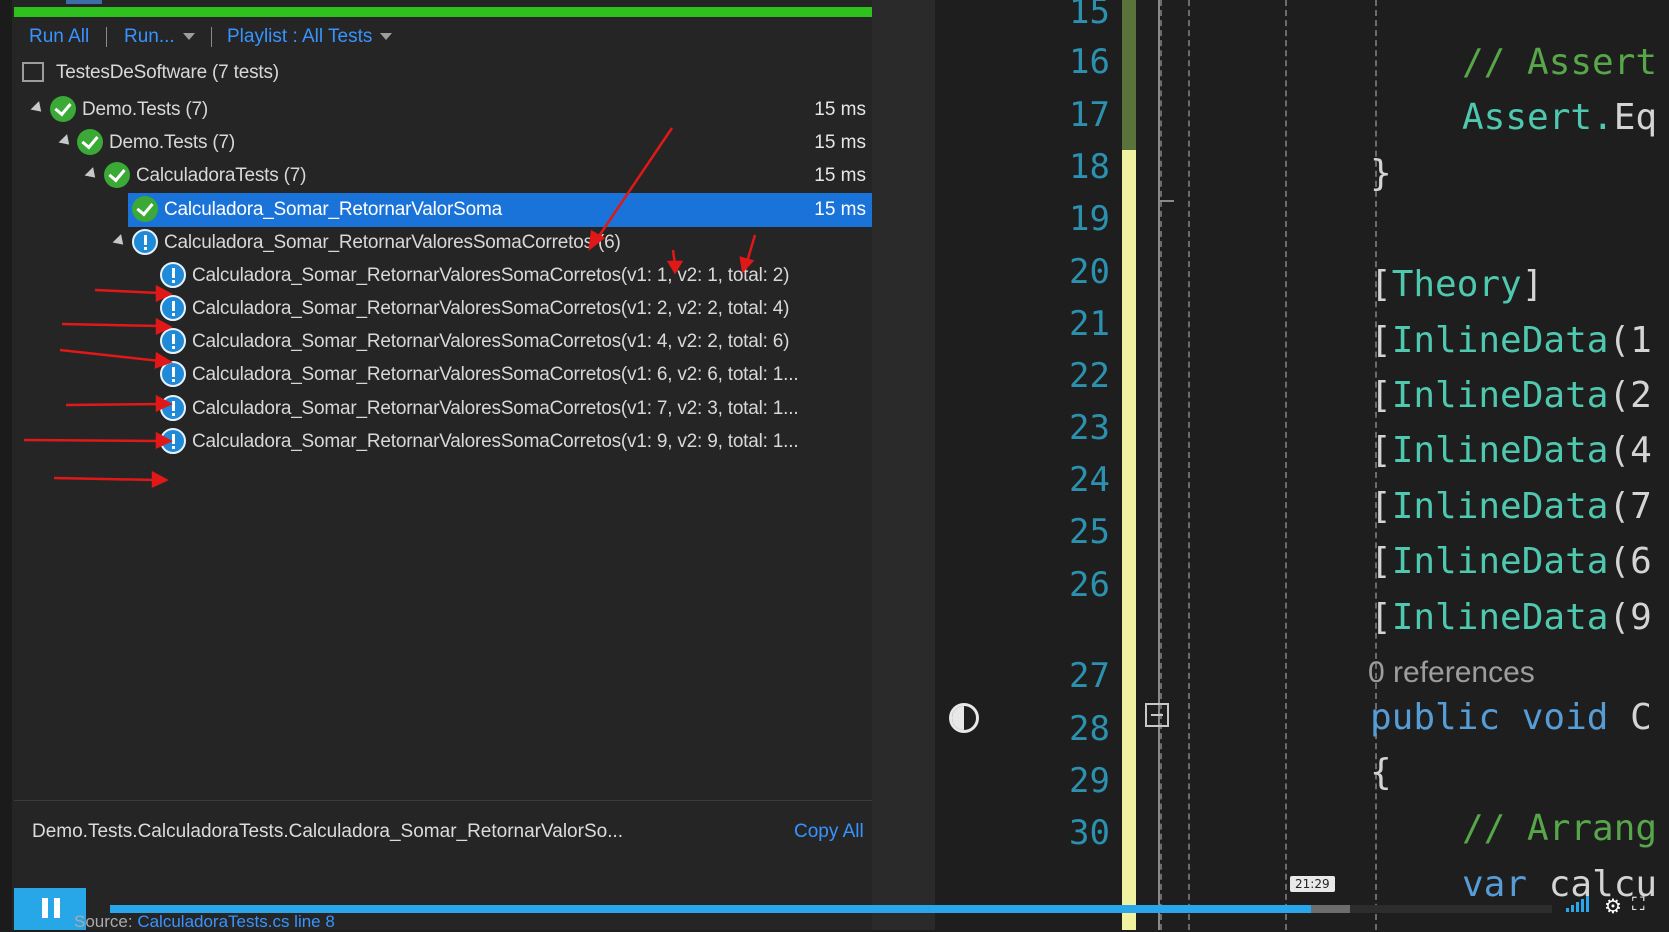  I want to click on test-name: Demo.Tests (7), so click(145, 109).